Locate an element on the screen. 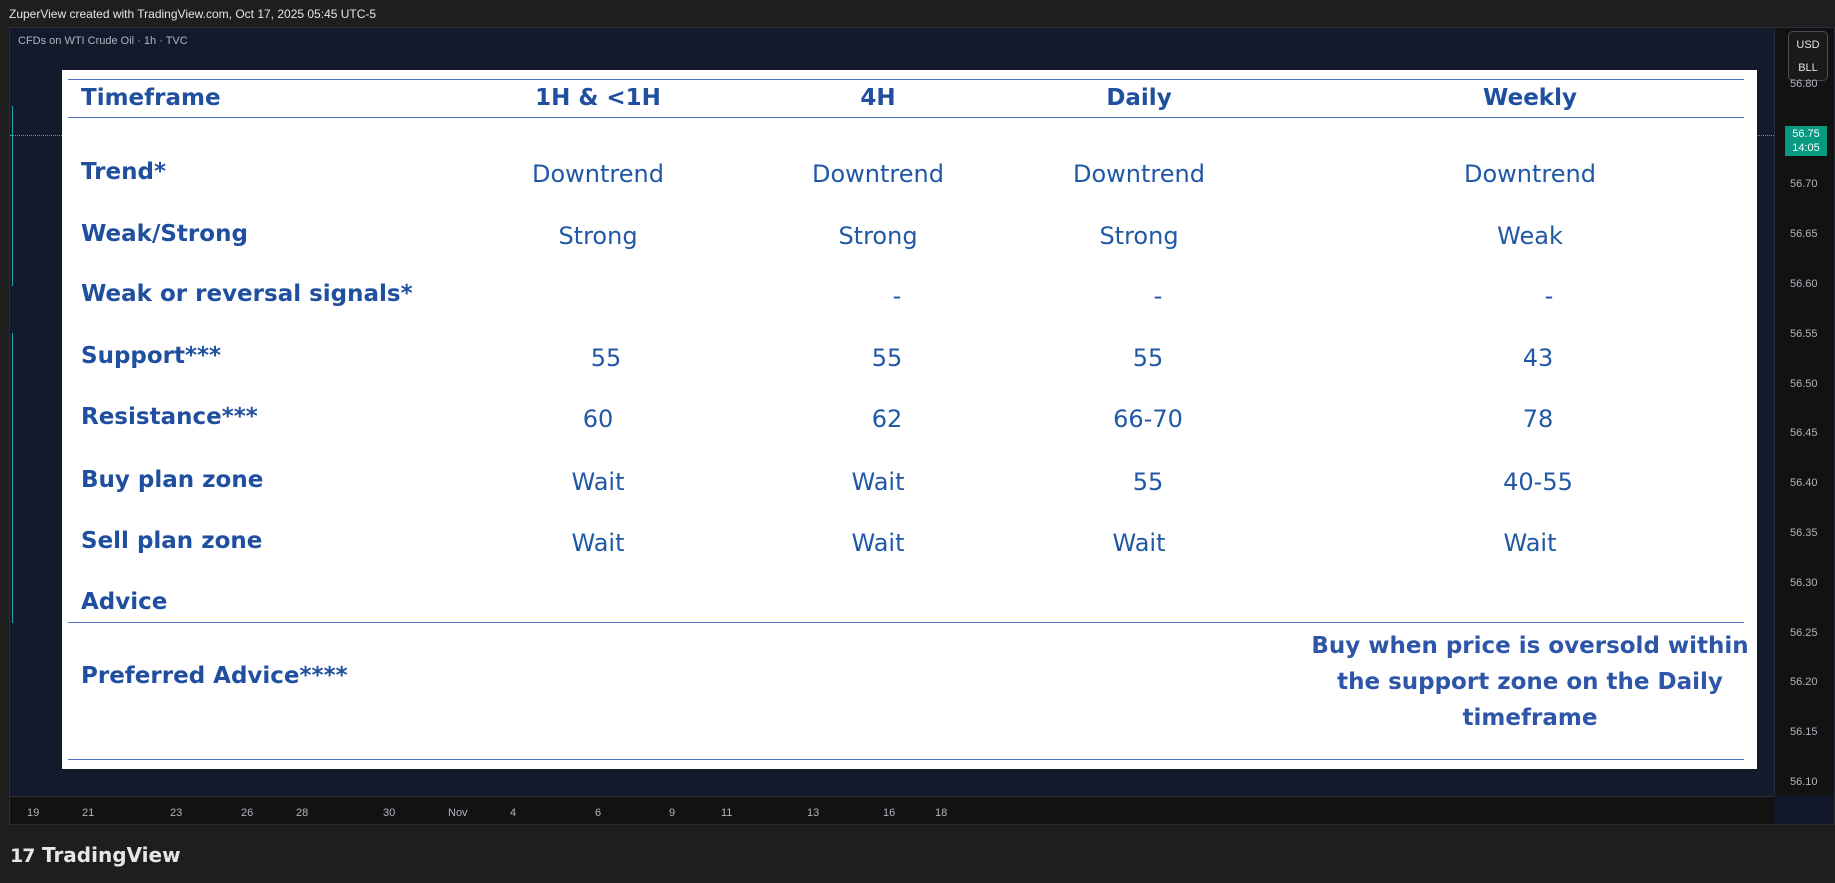  cell-trend-1h: Downtrend is located at coordinates (598, 174).